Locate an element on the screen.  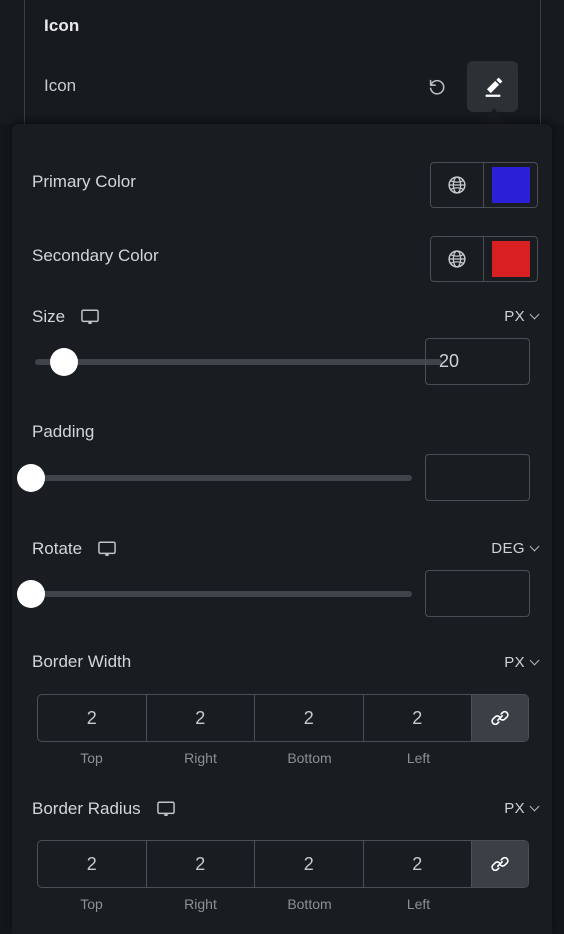
border-width-label-spacer is located at coordinates (501, 758).